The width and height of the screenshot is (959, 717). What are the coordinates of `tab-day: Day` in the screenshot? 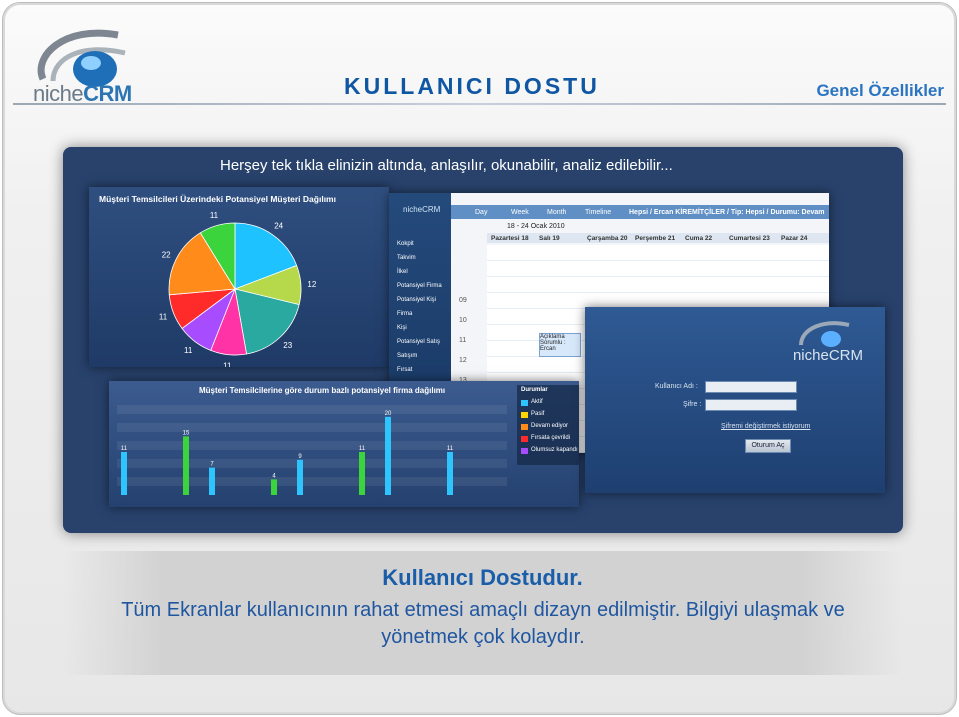 It's located at (481, 213).